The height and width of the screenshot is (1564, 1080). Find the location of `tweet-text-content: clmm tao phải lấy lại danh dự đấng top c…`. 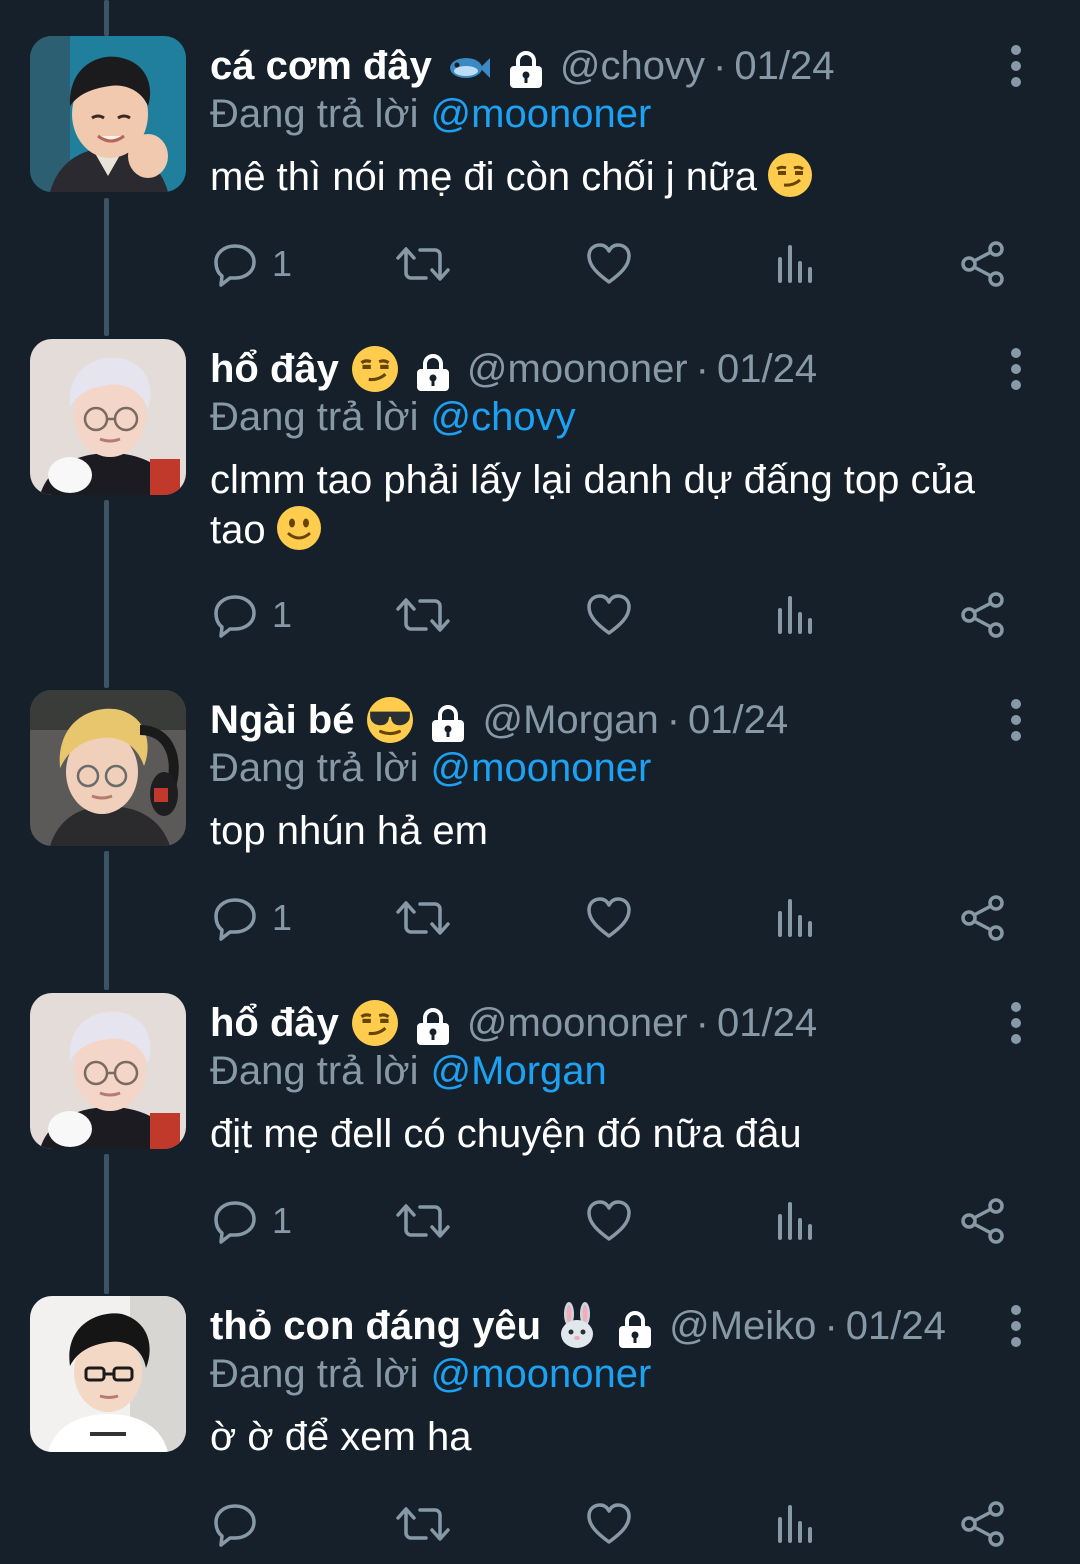

tweet-text-content: clmm tao phải lấy lại danh dự đấng top c… is located at coordinates (593, 505).